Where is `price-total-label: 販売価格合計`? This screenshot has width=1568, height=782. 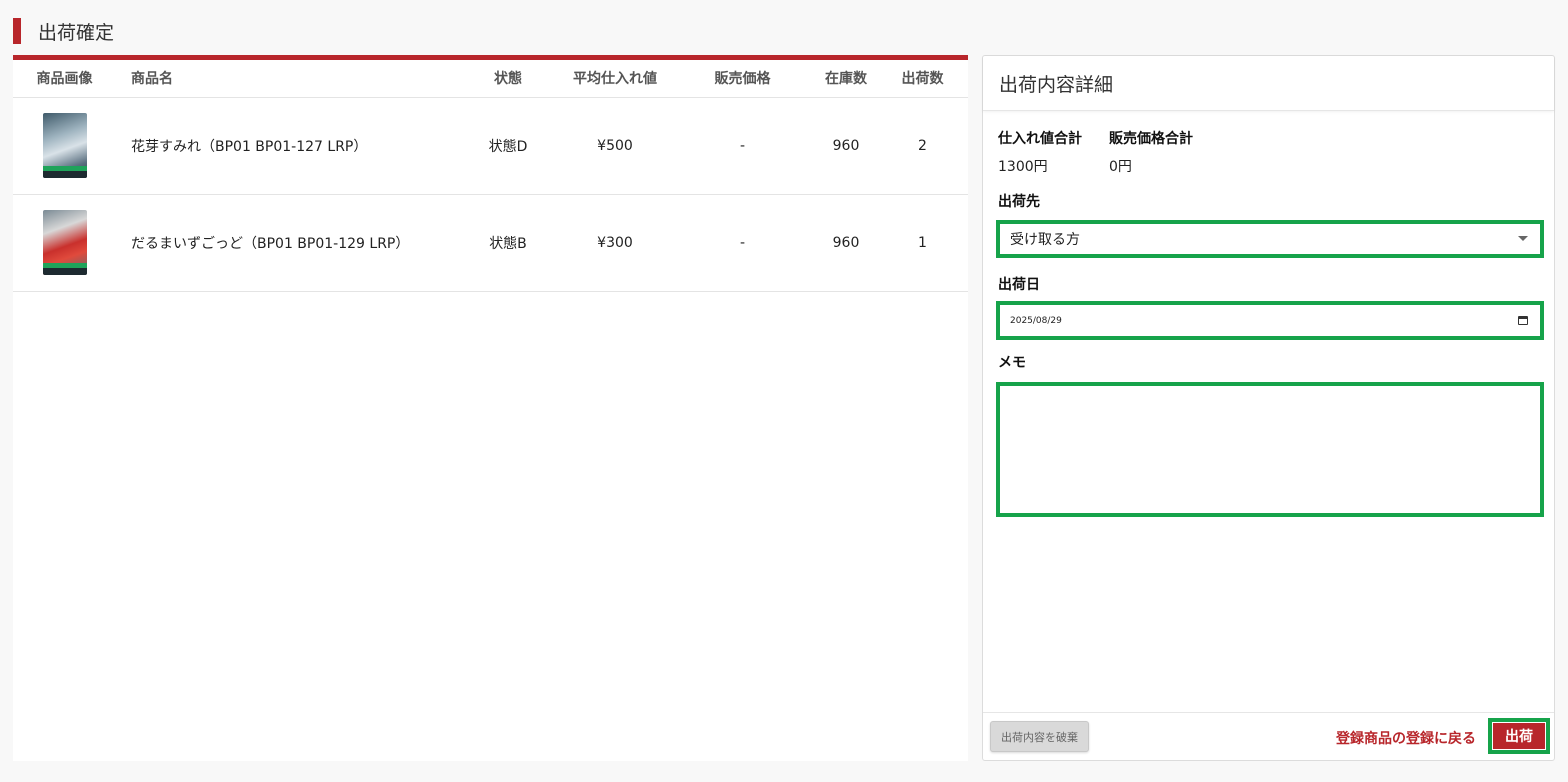 price-total-label: 販売価格合計 is located at coordinates (1151, 139).